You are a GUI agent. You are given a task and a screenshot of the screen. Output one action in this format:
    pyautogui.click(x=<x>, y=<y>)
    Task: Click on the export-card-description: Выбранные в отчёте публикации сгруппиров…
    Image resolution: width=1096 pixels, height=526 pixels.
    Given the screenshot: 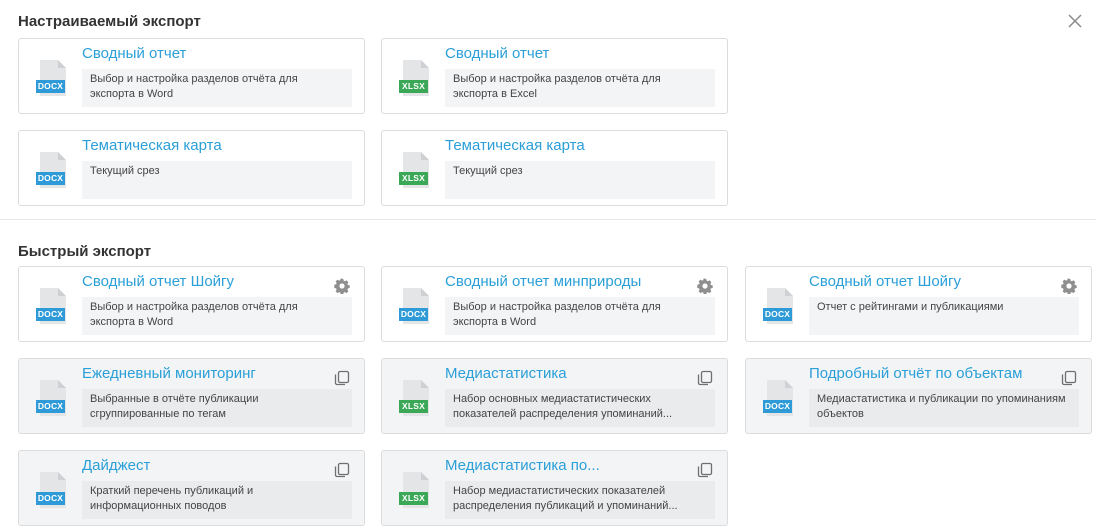 What is the action you would take?
    pyautogui.click(x=217, y=408)
    